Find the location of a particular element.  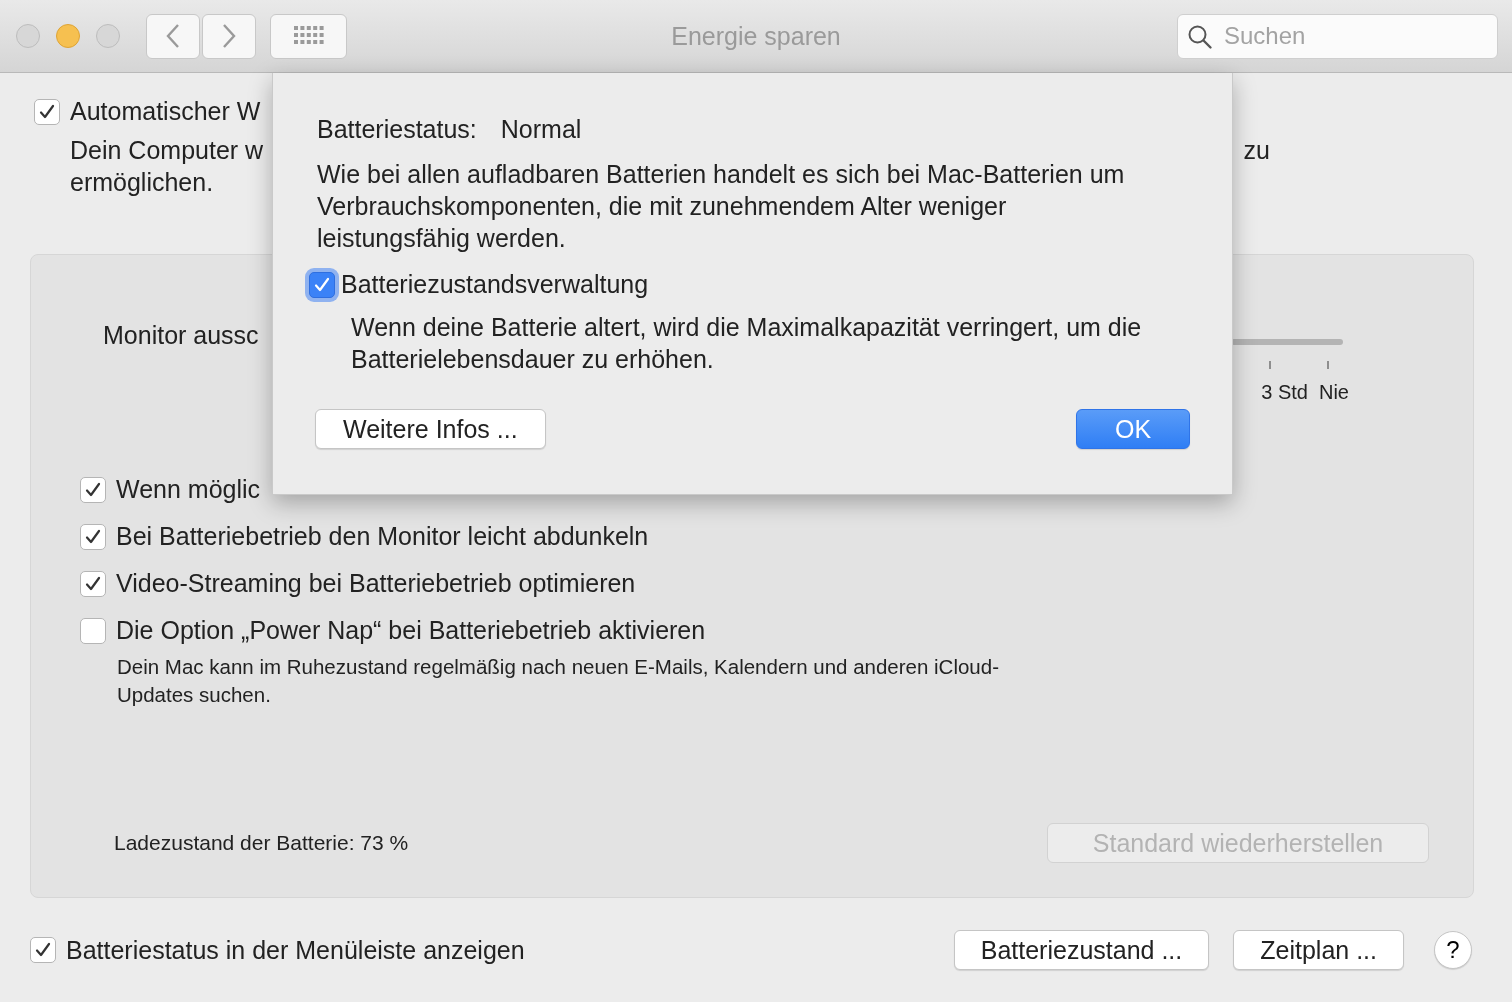

grid-icon is located at coordinates (308, 36).